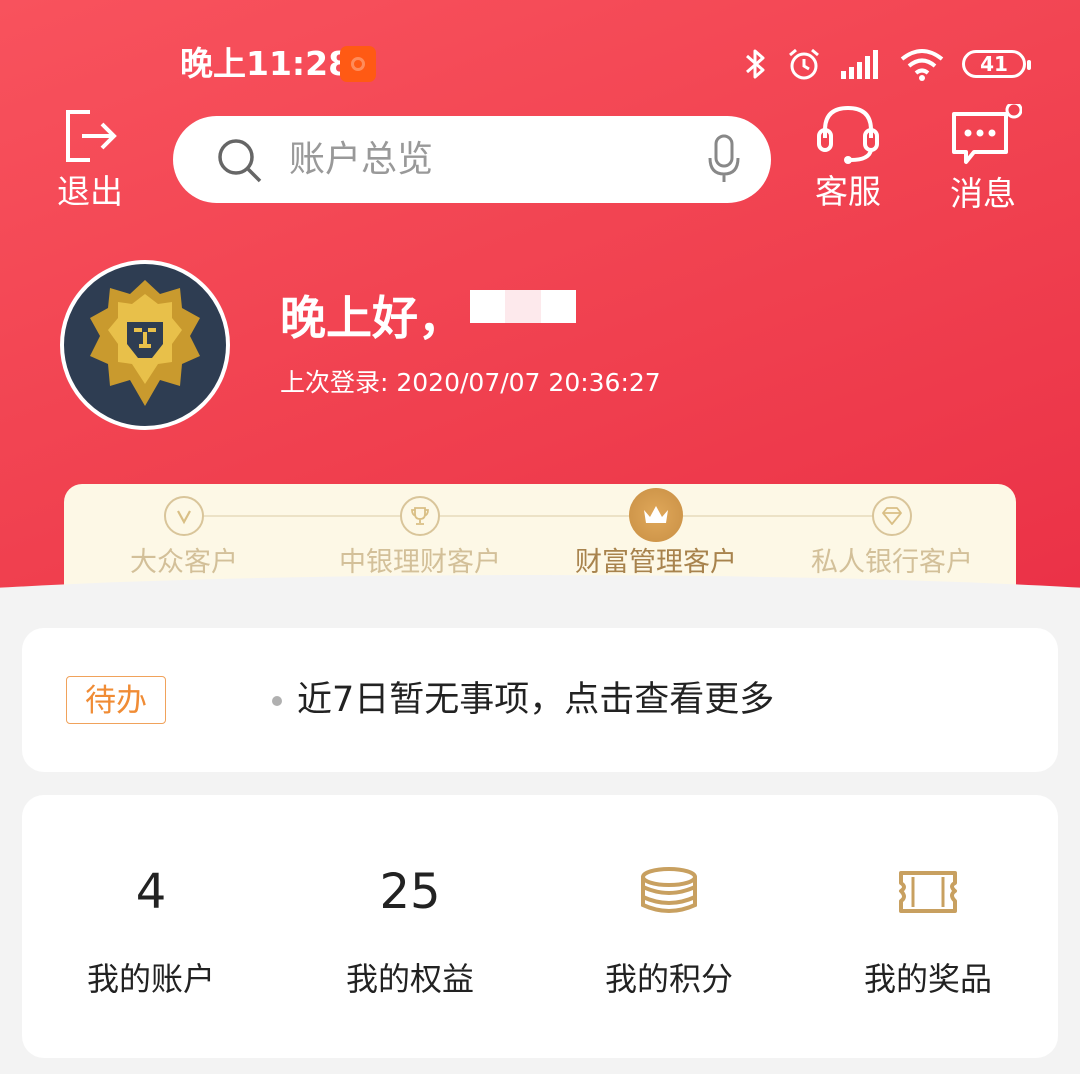 Image resolution: width=1080 pixels, height=1074 pixels. Describe the element at coordinates (892, 538) in the screenshot. I see `tier-private-banking-customer: 私人银行客户` at that location.